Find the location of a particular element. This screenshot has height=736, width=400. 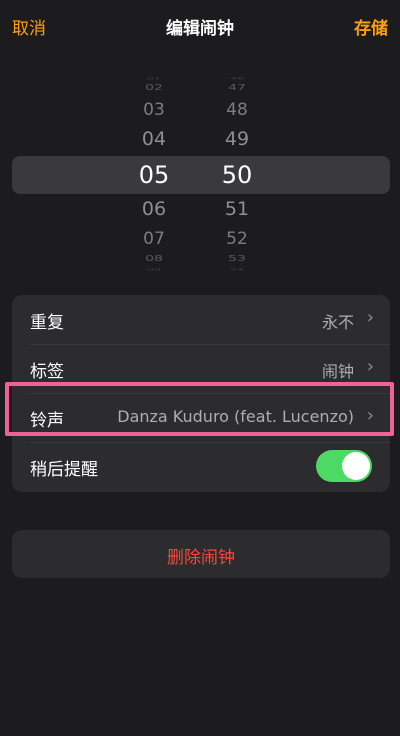

minute-option: 52 is located at coordinates (237, 239).